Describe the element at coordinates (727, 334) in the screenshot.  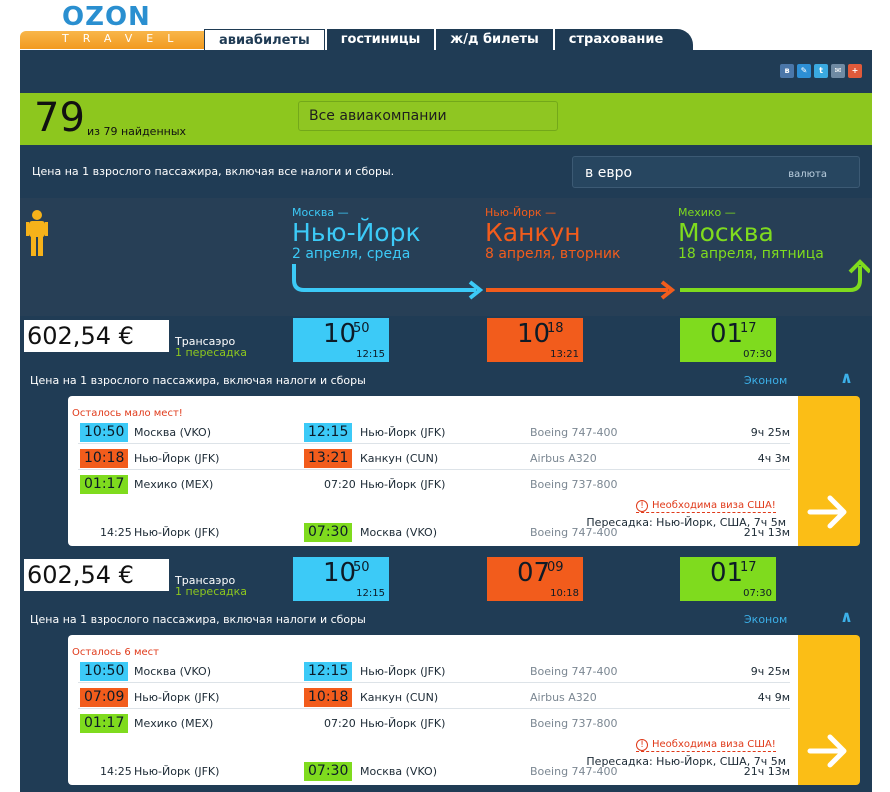
I see `leg-dep-hour: 01` at that location.